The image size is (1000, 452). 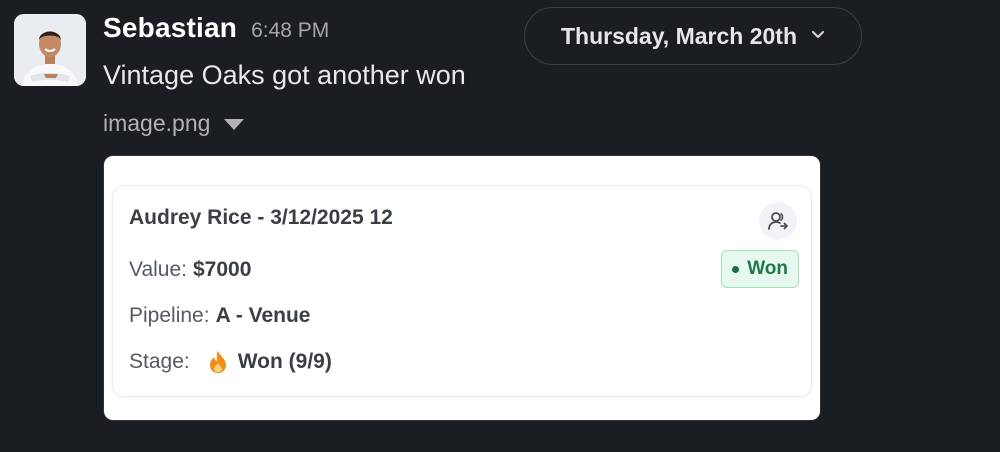 I want to click on attachment-filename: image.png, so click(x=157, y=123).